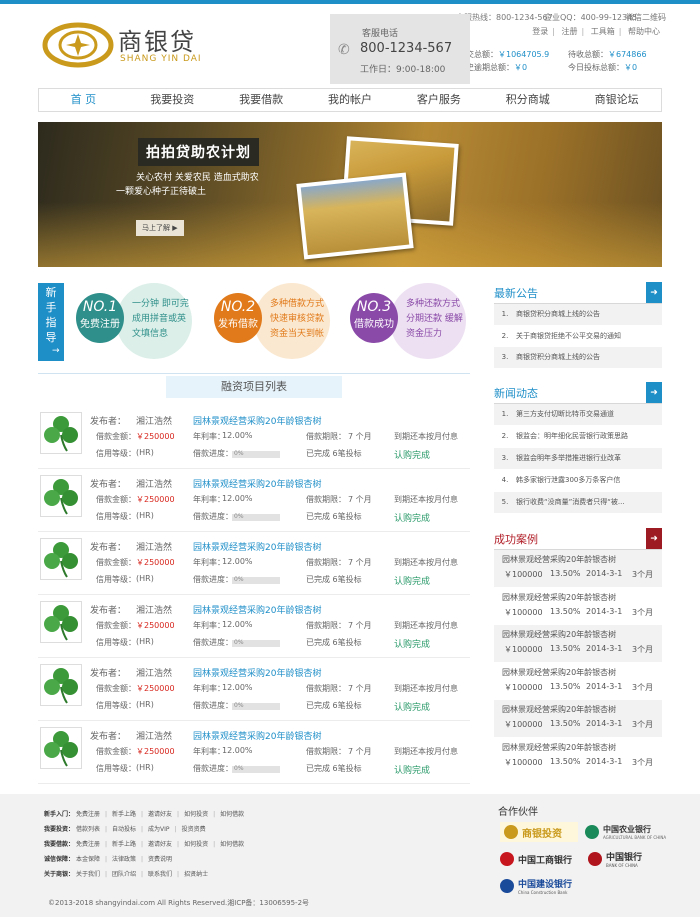  Describe the element at coordinates (536, 886) in the screenshot. I see `partner-logo-ccb: 中国建设银行 China Construction Bank` at that location.